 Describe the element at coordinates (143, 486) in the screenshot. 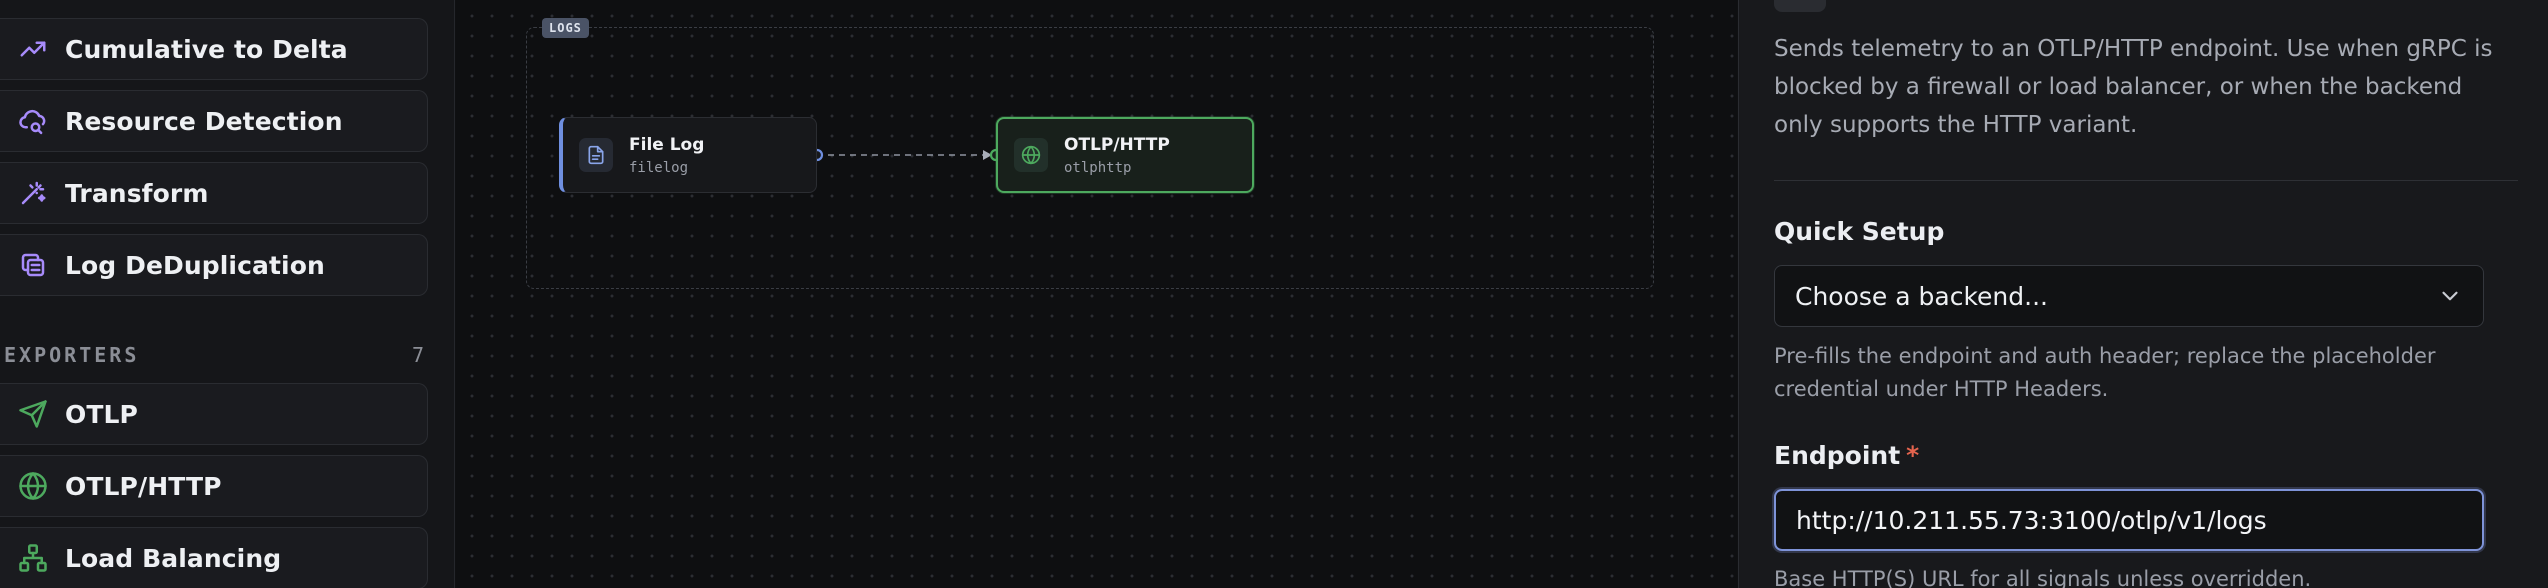

I see `sidebar-item-label: OTLP/HTTP` at that location.